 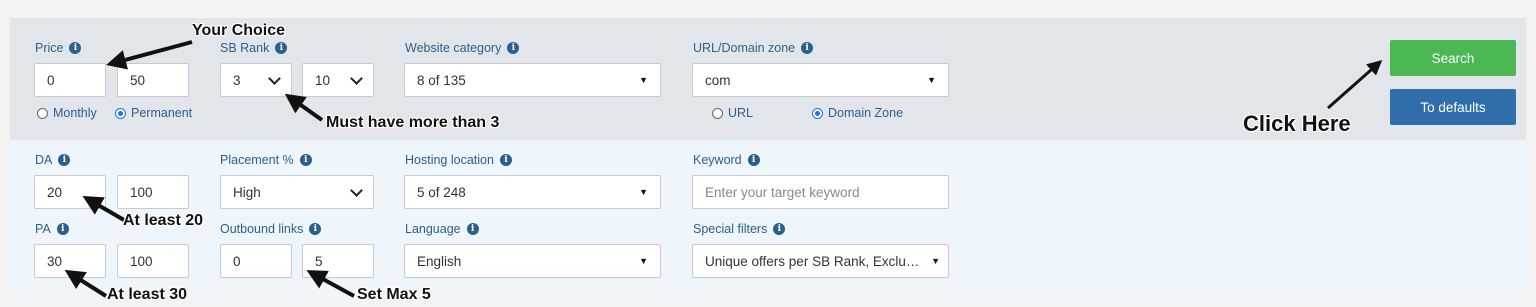 What do you see at coordinates (53, 160) in the screenshot?
I see `da-label: DA i` at bounding box center [53, 160].